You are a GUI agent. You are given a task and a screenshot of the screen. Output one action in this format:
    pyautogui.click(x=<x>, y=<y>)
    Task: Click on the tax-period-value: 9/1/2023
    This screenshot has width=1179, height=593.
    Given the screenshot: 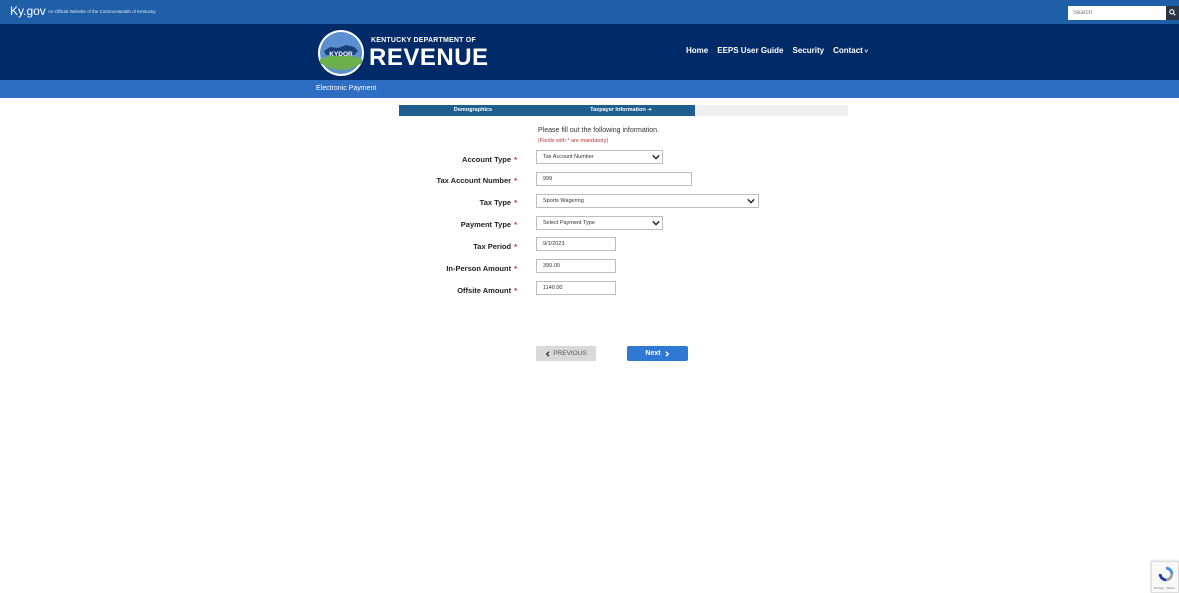 What is the action you would take?
    pyautogui.click(x=554, y=244)
    